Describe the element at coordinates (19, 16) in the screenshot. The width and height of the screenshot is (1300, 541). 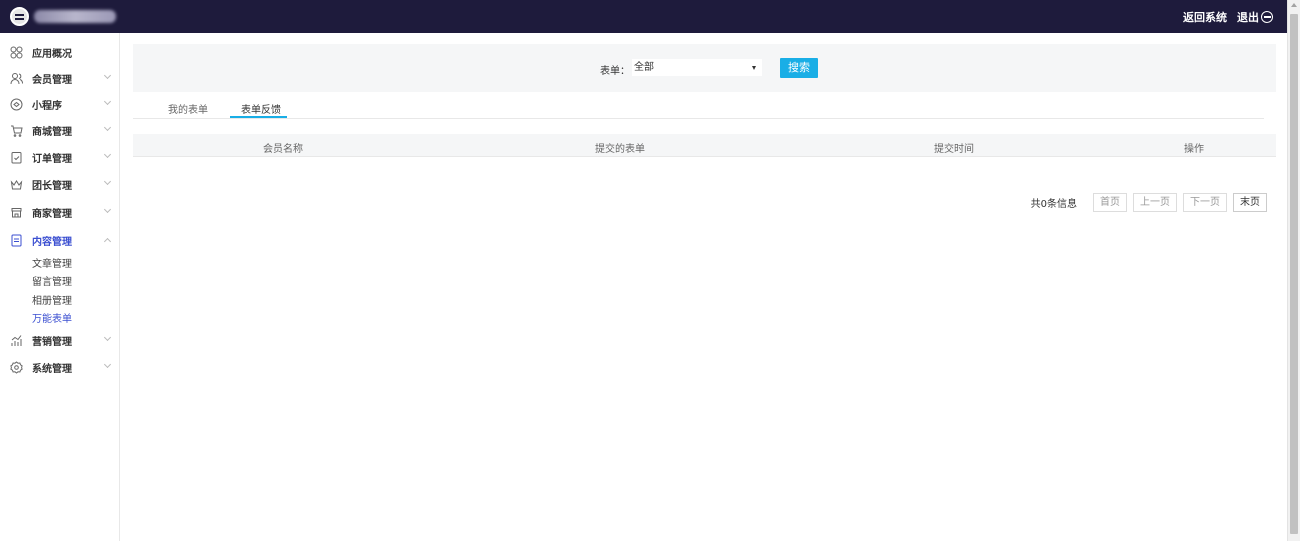
I see `logo-icon` at that location.